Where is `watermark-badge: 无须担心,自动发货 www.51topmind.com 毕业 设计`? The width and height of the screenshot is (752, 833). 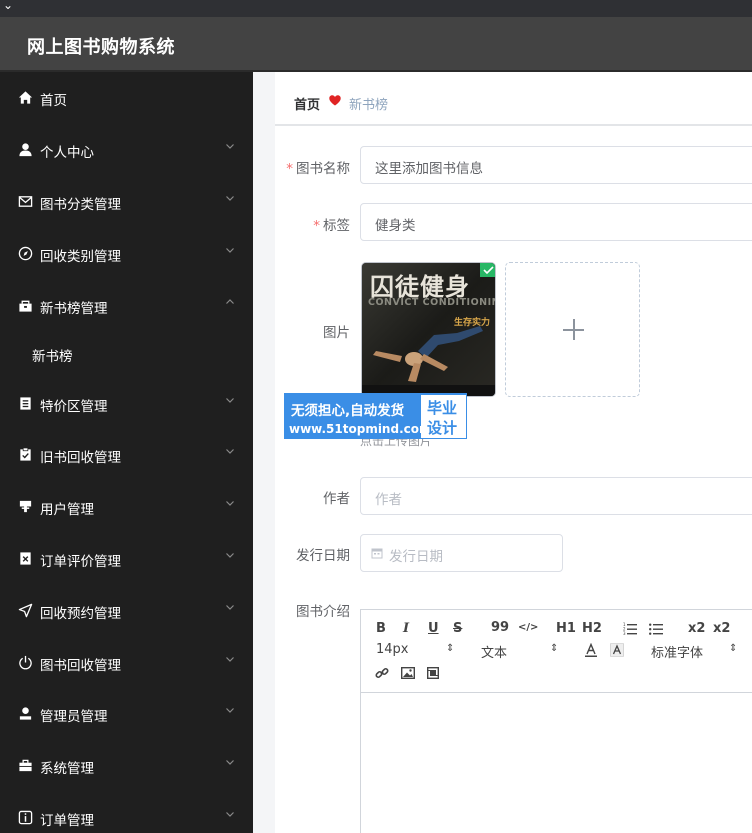 watermark-badge: 无须担心,自动发货 www.51topmind.com 毕业 设计 is located at coordinates (375, 416).